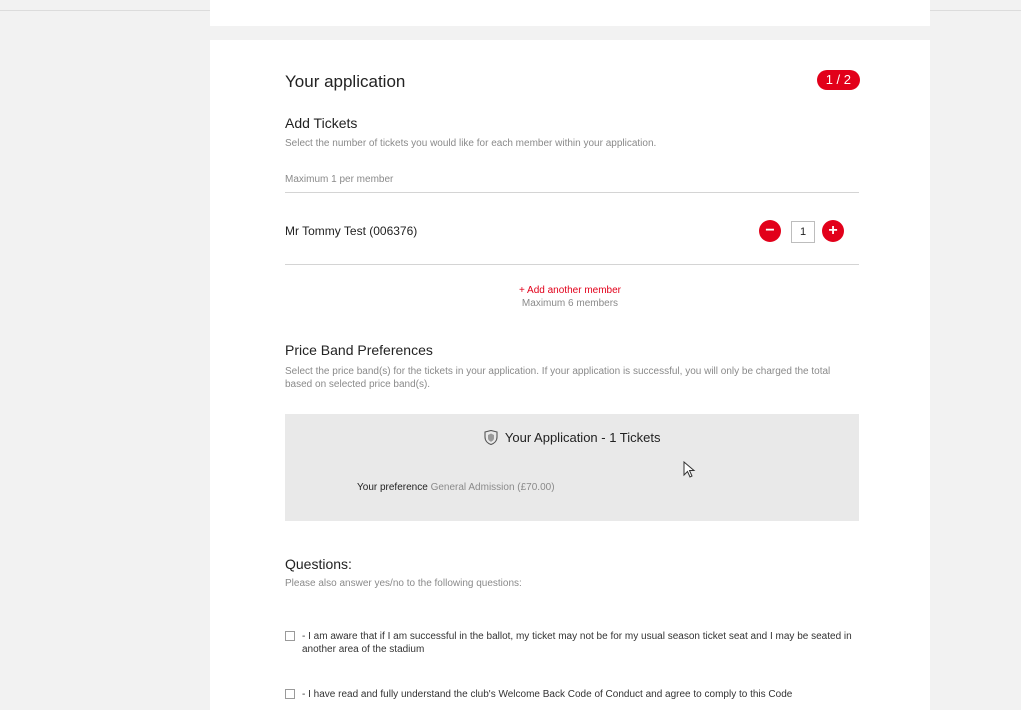 This screenshot has height=710, width=1021. What do you see at coordinates (359, 350) in the screenshot?
I see `price-band-heading: Price Band Preferences` at bounding box center [359, 350].